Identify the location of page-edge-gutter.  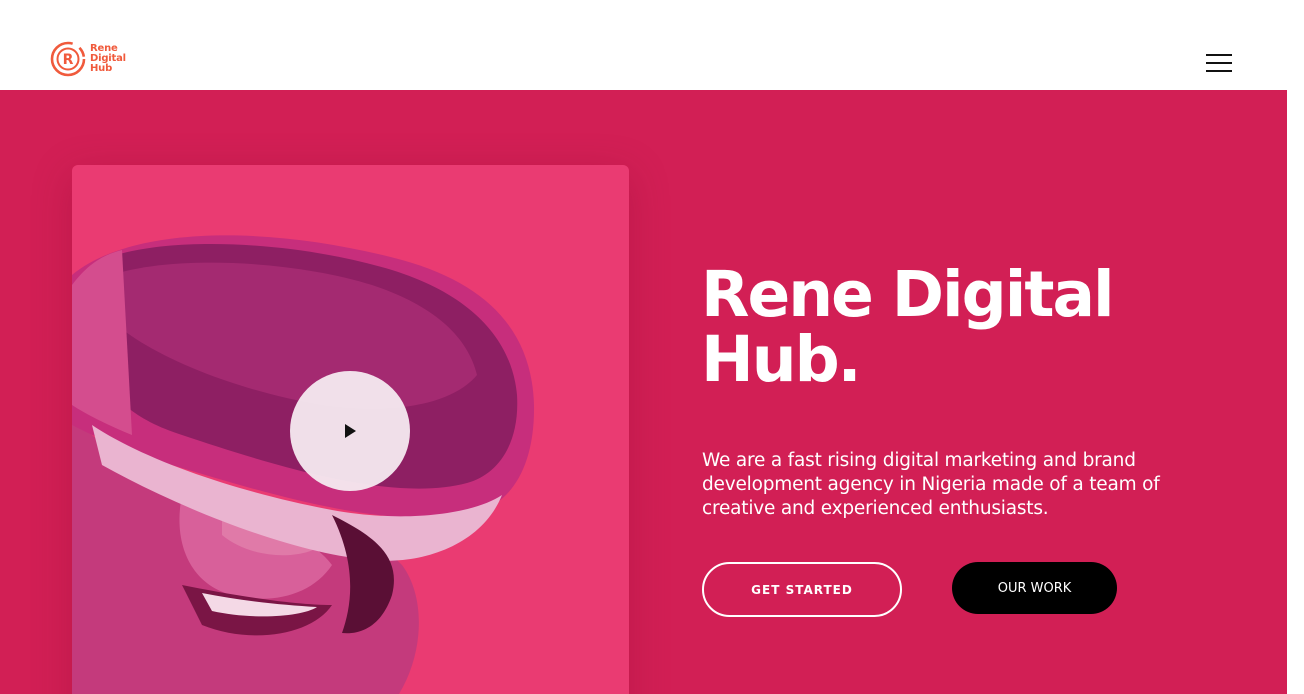
(1295, 392).